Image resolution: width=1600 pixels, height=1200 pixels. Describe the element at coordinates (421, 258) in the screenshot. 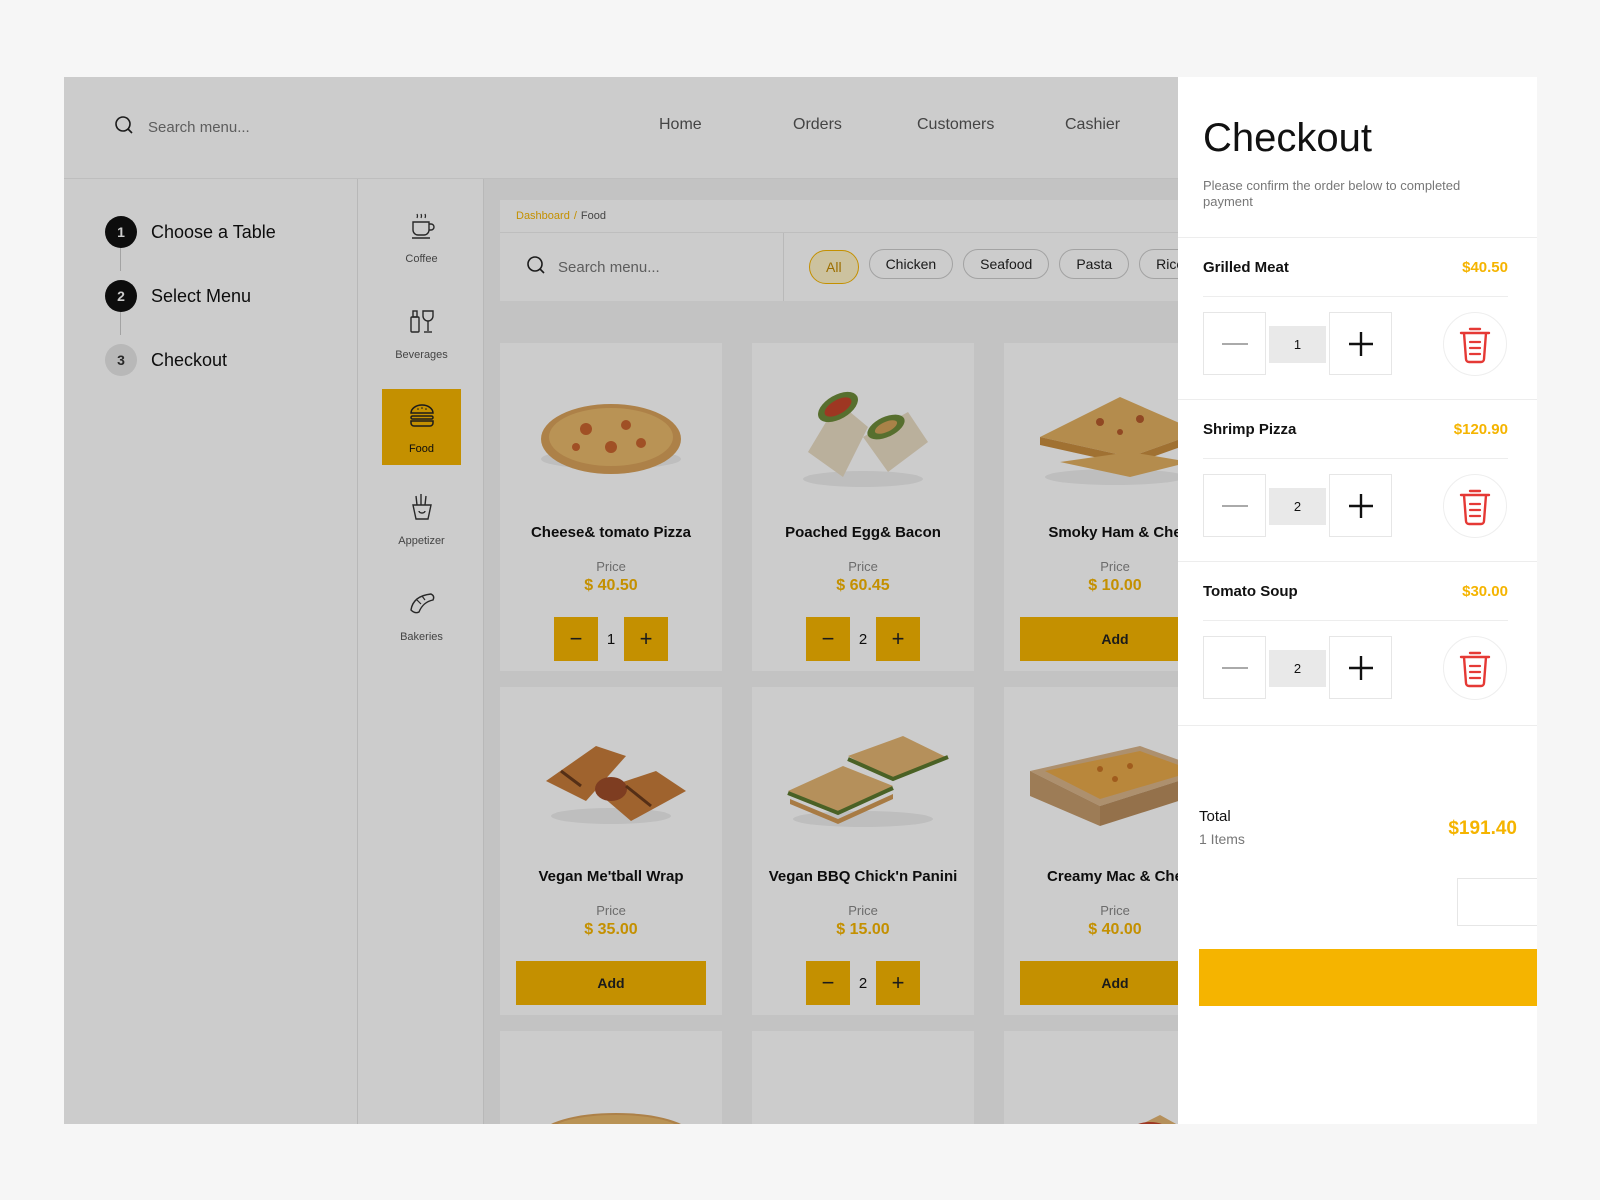

I see `category-label: Coffee` at that location.